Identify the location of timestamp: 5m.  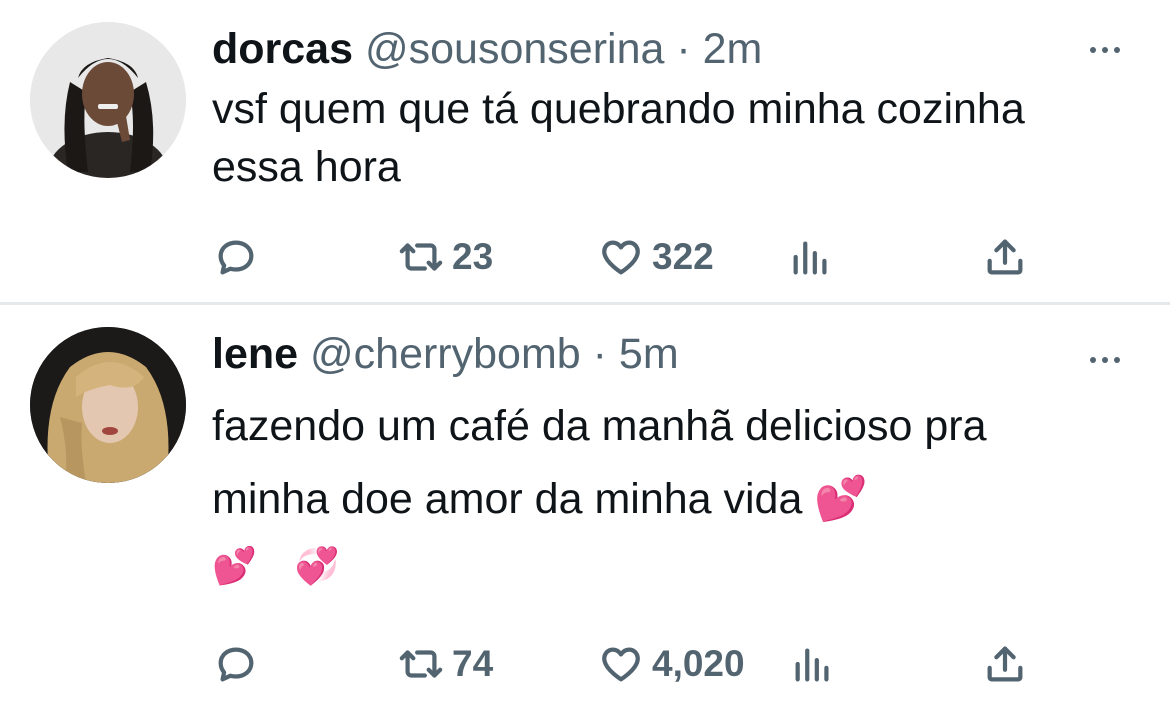
(649, 354).